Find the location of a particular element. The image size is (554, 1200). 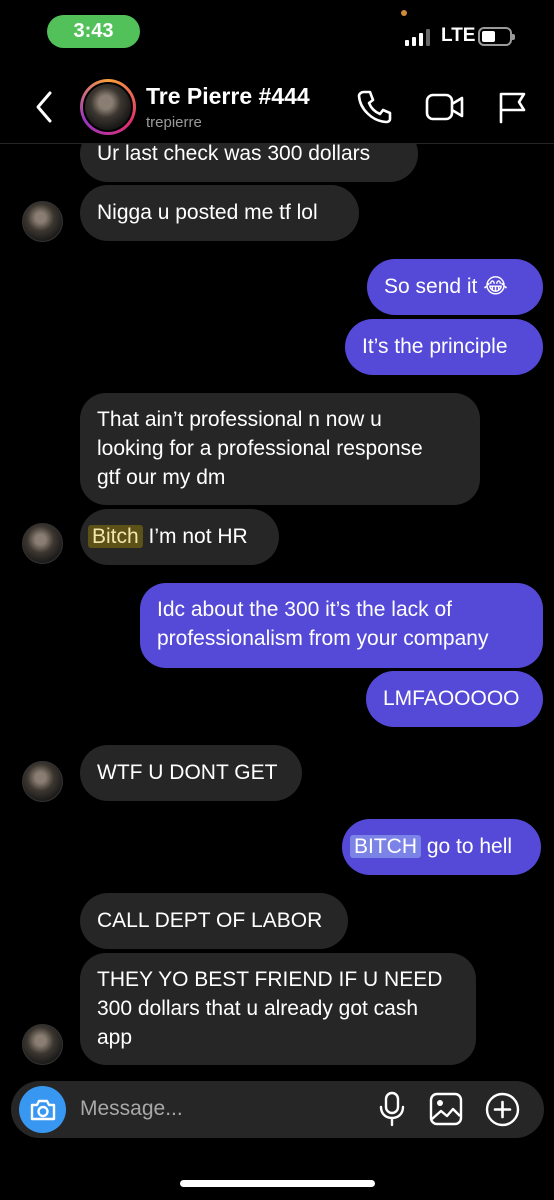

contact-username: trepierre is located at coordinates (174, 122).